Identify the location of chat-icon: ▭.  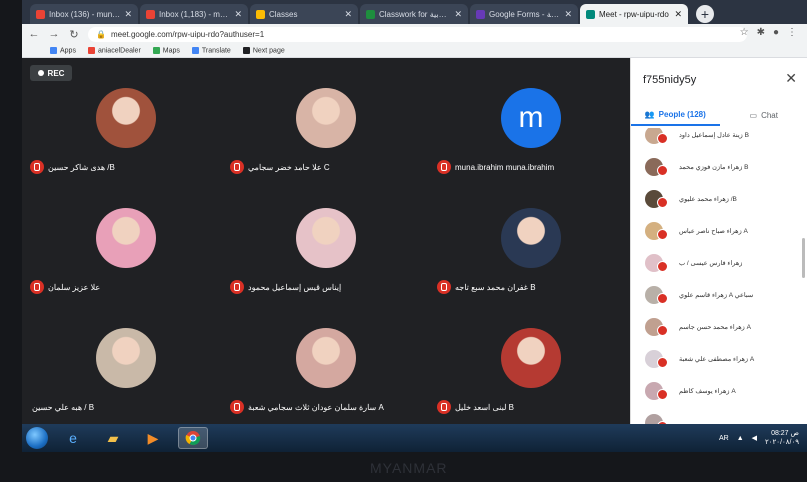
(753, 115).